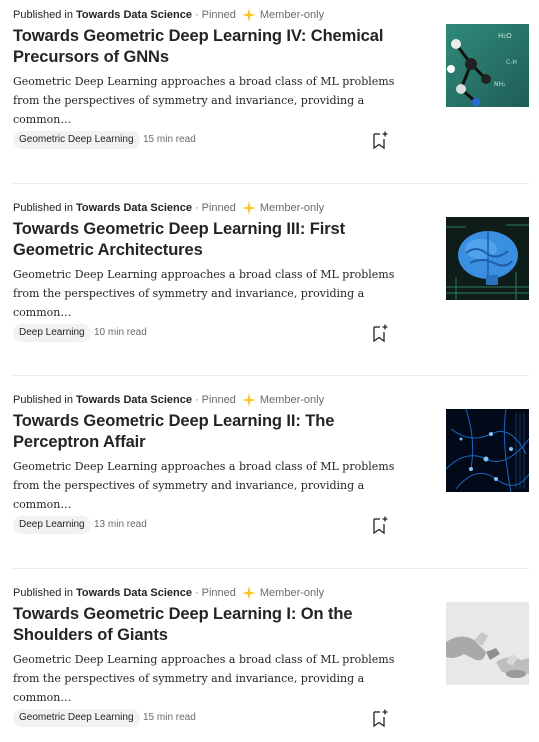 The image size is (539, 742). Describe the element at coordinates (500, 84) in the screenshot. I see `svg-text: NH₂` at that location.